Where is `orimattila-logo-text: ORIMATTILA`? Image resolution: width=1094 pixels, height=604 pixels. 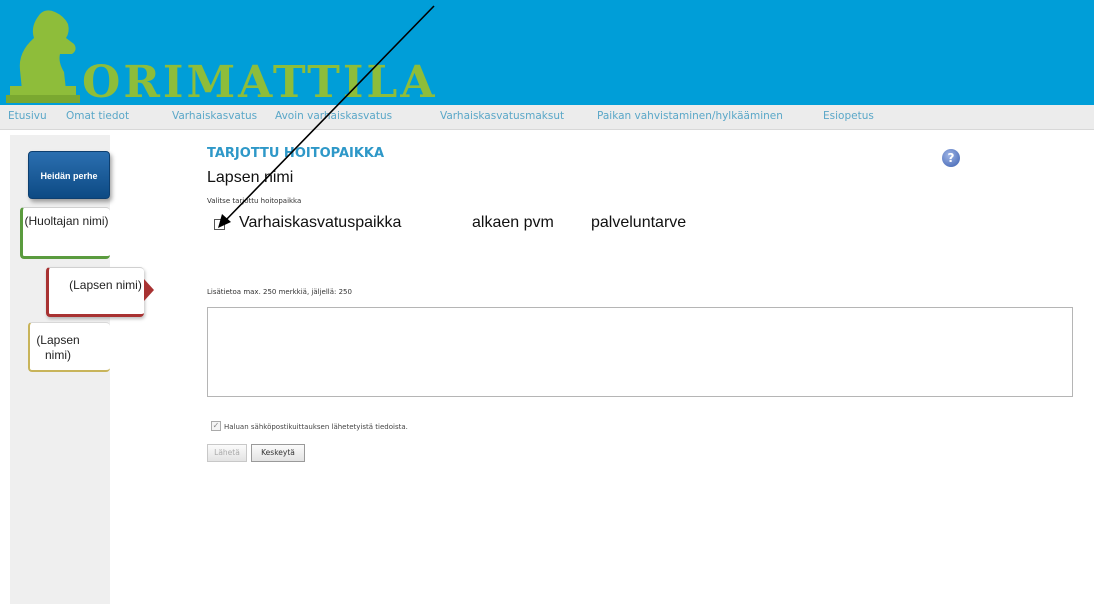
orimattila-logo-text: ORIMATTILA is located at coordinates (260, 82).